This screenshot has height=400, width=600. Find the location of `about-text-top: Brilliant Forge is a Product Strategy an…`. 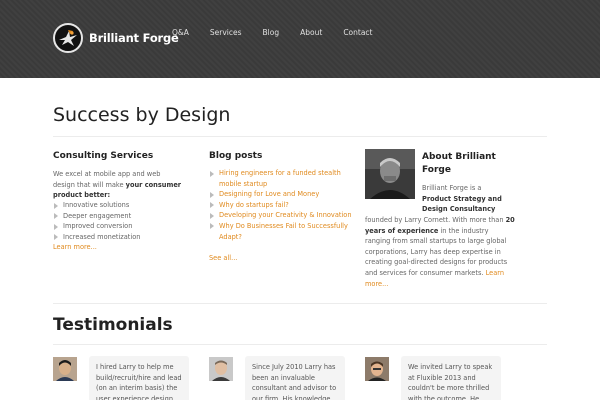

about-text-top: Brilliant Forge is a Product Strategy an… is located at coordinates (462, 199).